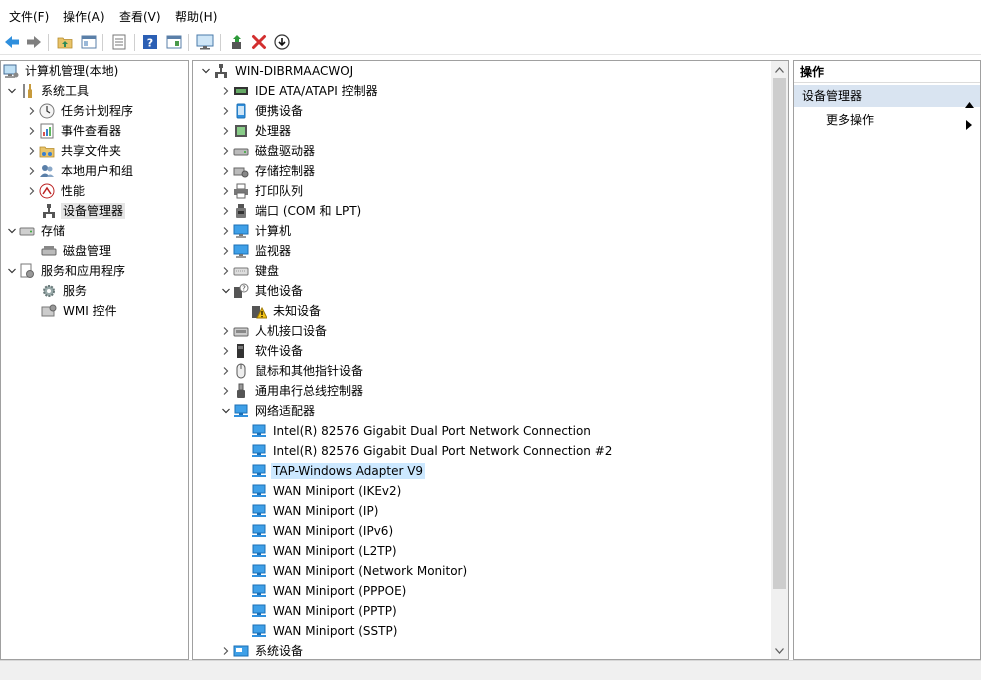 The width and height of the screenshot is (981, 680). Describe the element at coordinates (282, 42) in the screenshot. I see `disable-device-icon` at that location.